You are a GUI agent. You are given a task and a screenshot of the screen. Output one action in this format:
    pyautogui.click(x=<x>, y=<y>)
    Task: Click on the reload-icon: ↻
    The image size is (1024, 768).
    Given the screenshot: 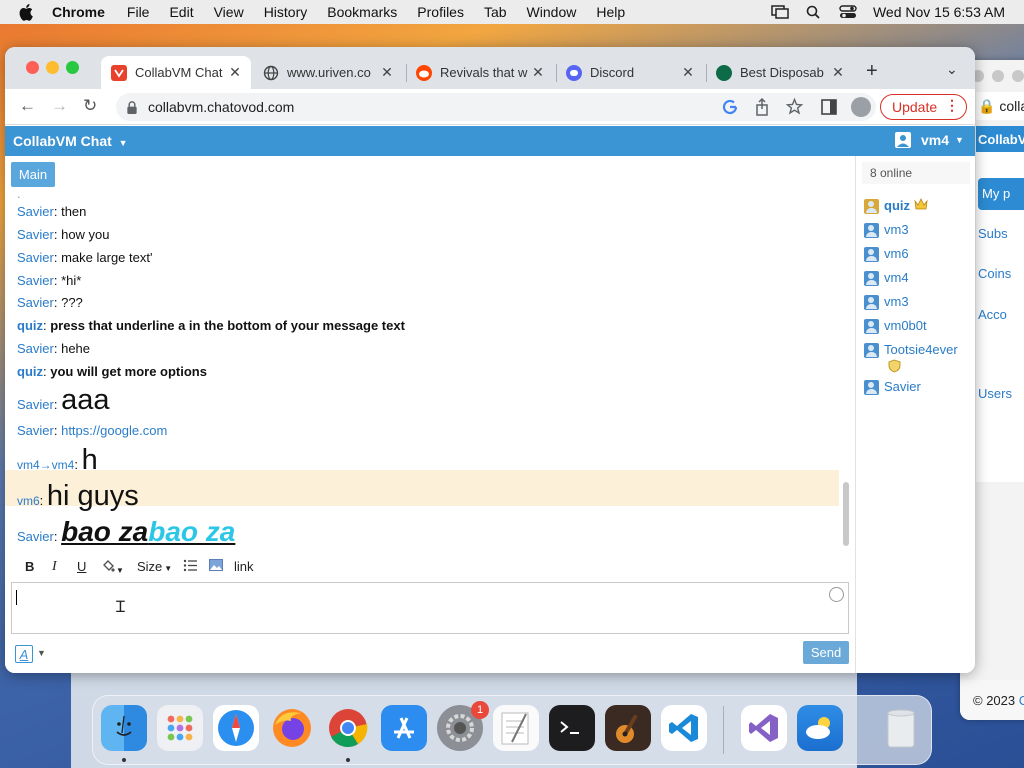 What is the action you would take?
    pyautogui.click(x=90, y=106)
    